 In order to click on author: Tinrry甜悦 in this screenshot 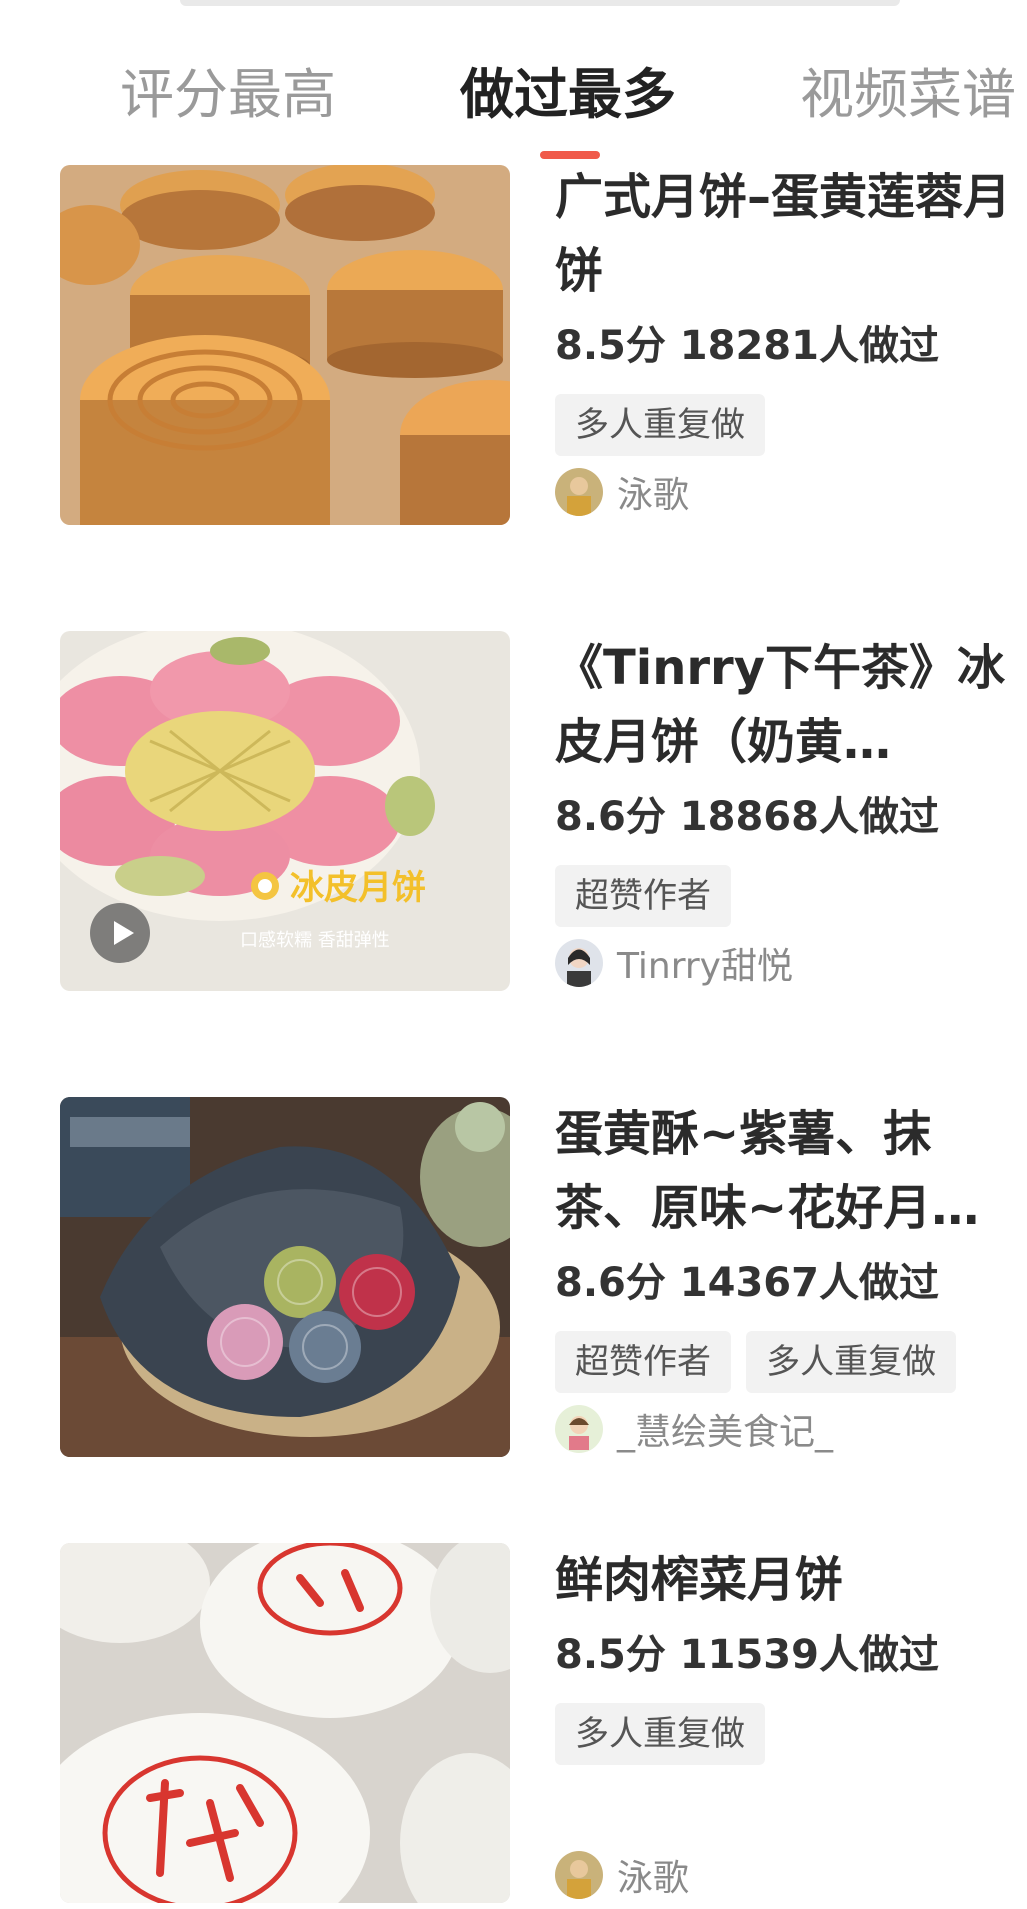, I will do `click(674, 963)`.